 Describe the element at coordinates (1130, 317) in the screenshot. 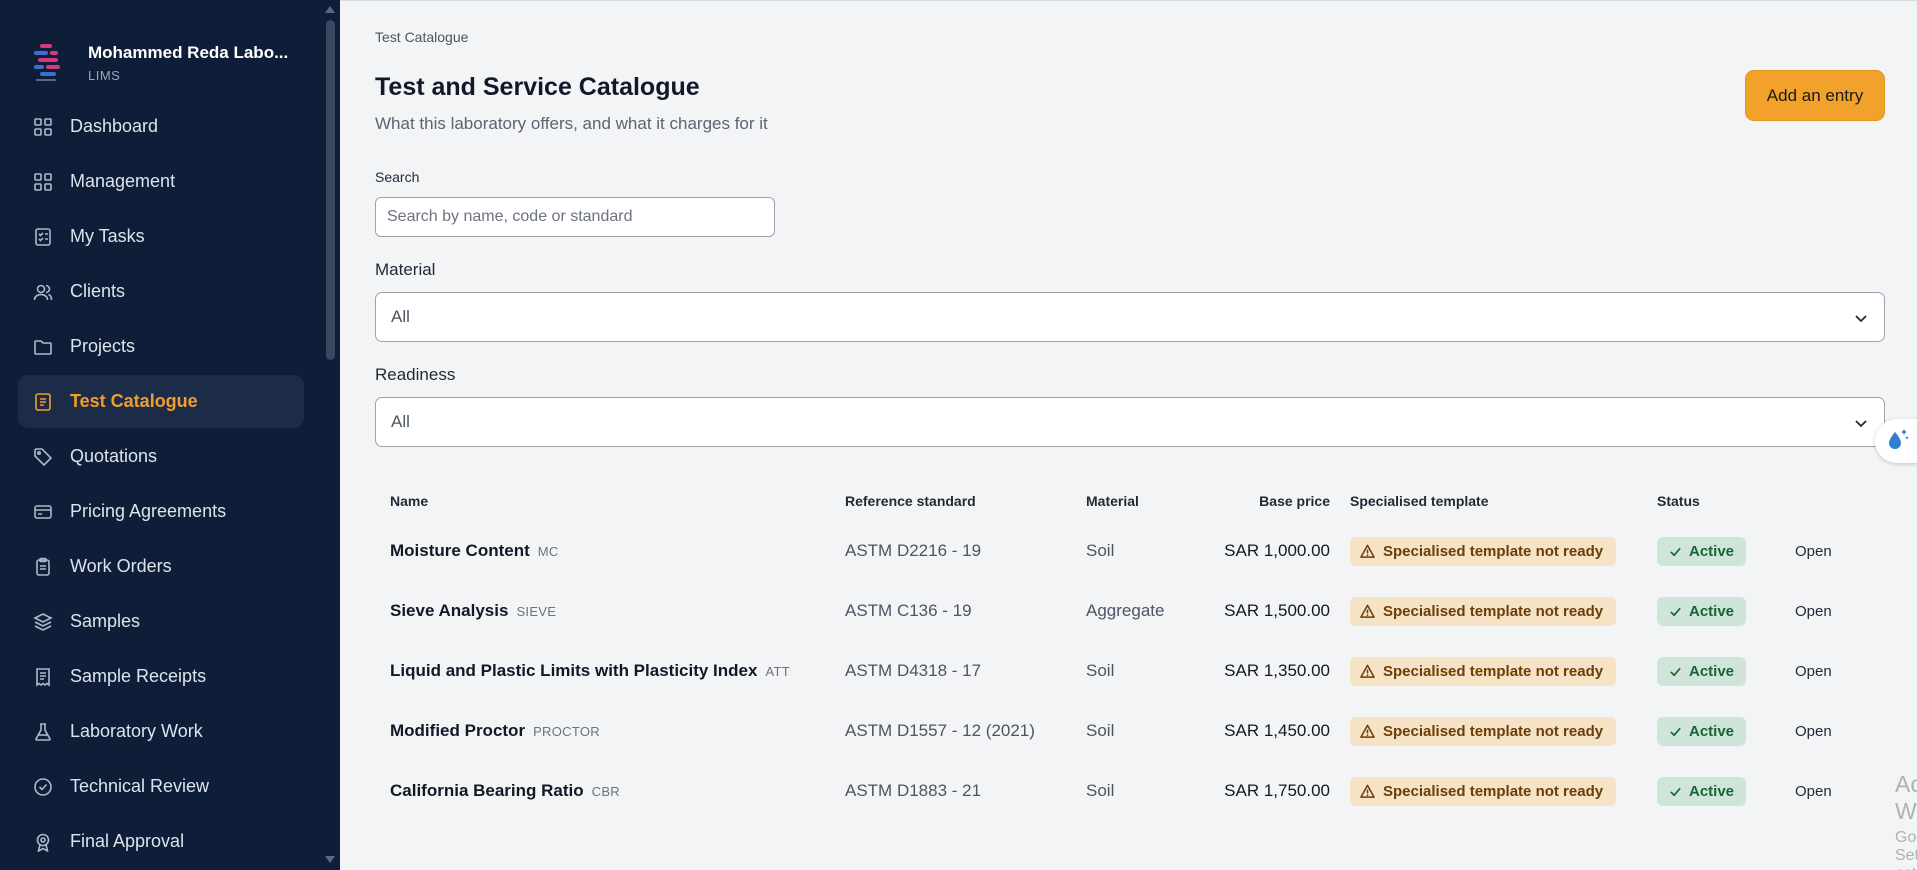

I see `material-select: All` at that location.